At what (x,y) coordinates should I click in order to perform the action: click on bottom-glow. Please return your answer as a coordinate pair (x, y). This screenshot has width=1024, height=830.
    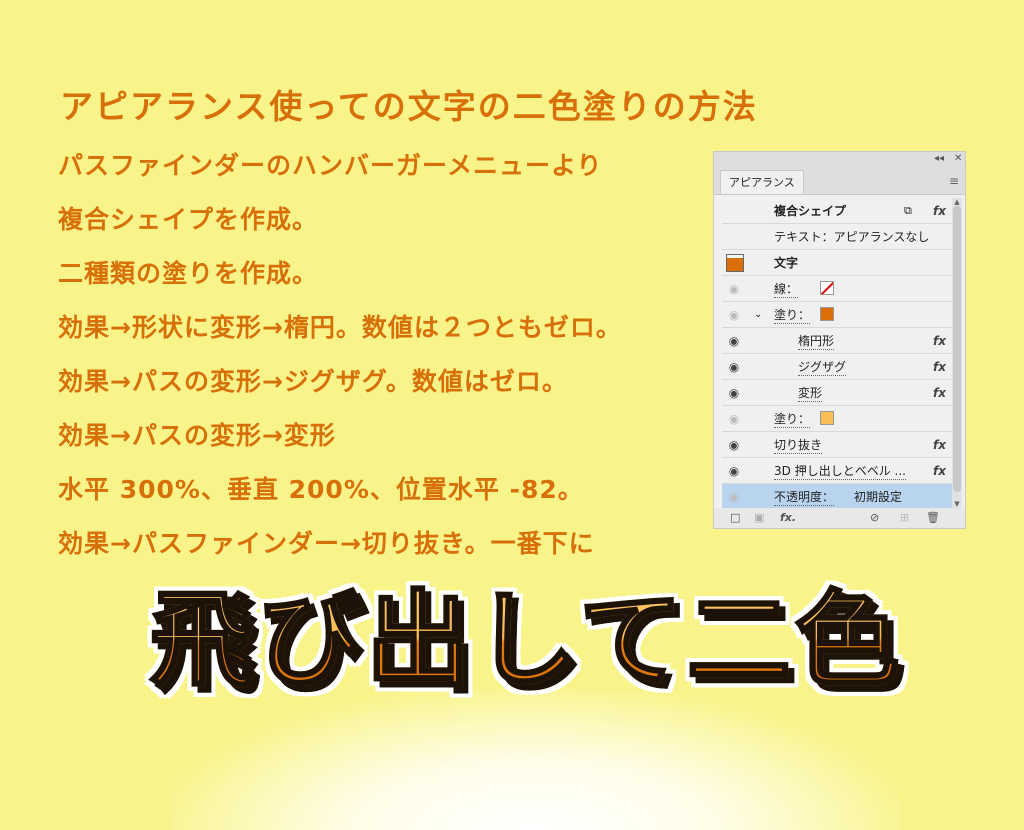
    Looking at the image, I should click on (535, 760).